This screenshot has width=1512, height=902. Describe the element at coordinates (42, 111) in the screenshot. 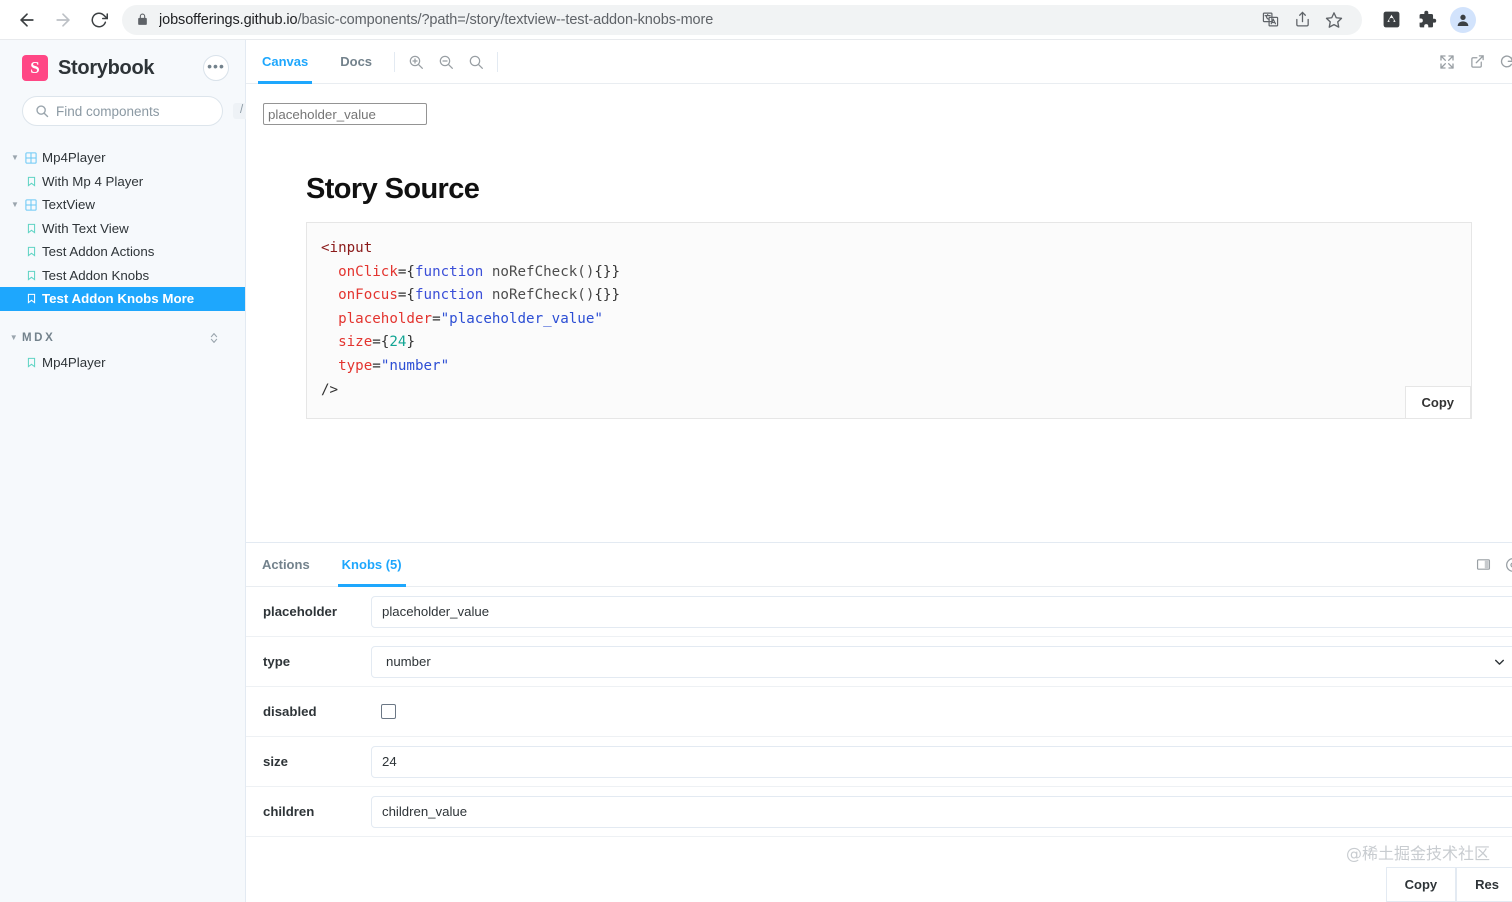

I see `search-icon` at that location.